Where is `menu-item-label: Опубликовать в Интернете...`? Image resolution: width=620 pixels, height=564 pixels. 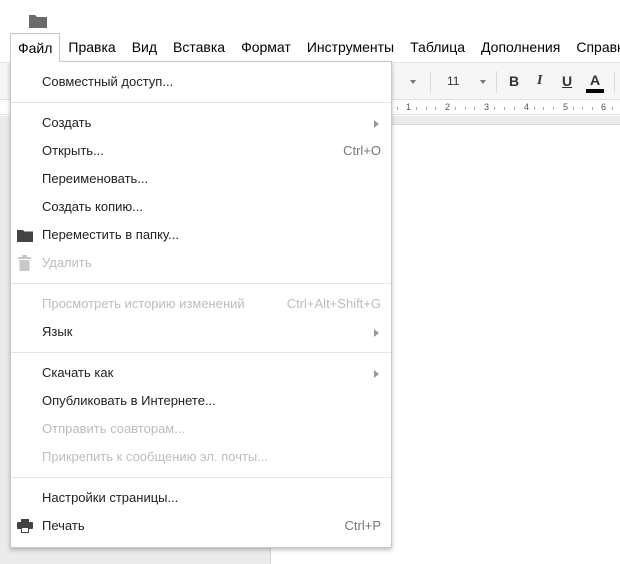
menu-item-label: Опубликовать в Интернете... is located at coordinates (129, 400).